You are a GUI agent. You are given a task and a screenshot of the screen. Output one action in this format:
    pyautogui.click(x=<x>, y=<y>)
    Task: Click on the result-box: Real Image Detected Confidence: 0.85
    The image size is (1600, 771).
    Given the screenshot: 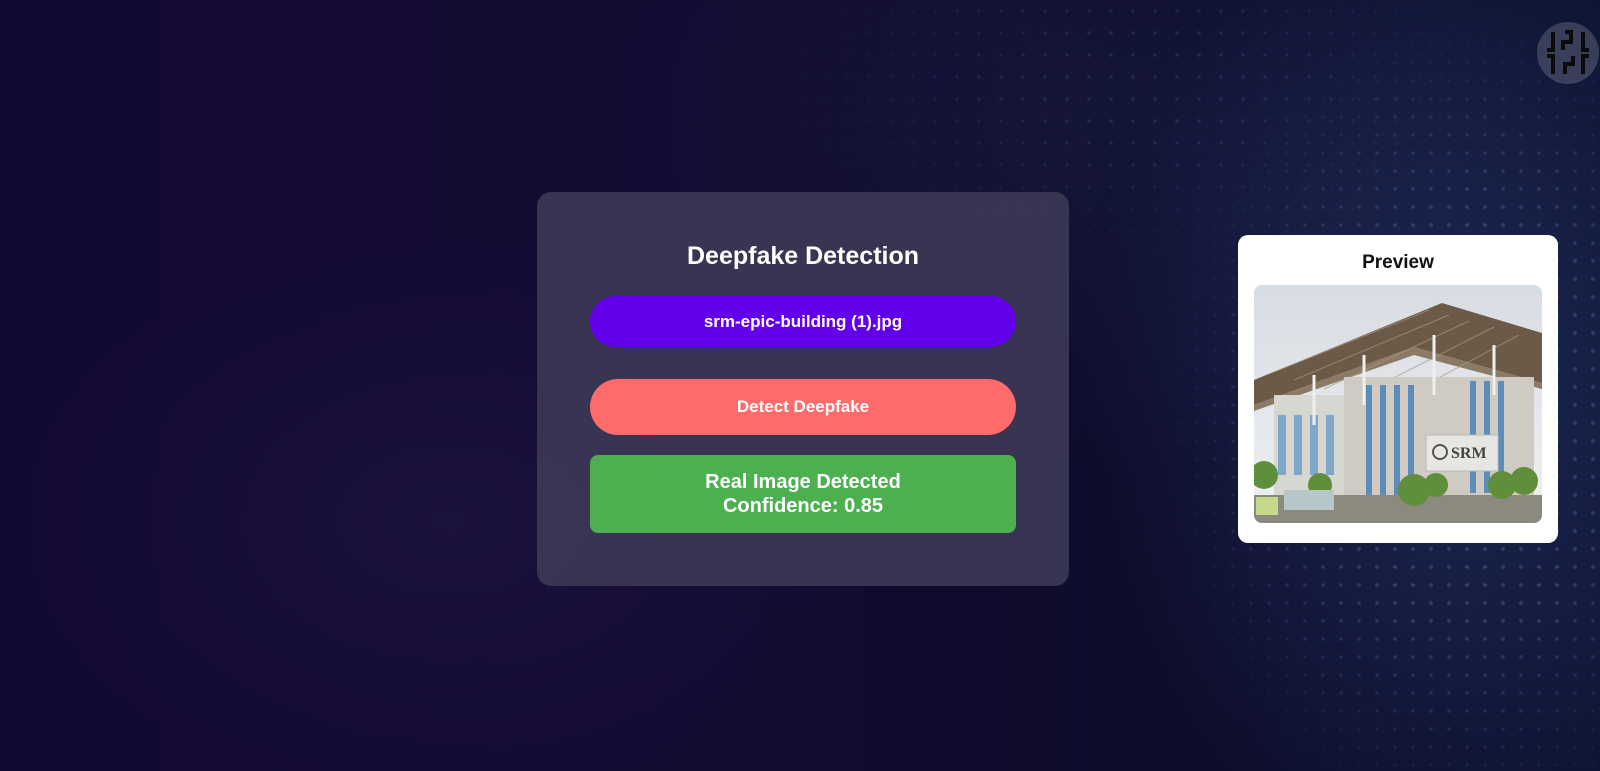 What is the action you would take?
    pyautogui.click(x=803, y=494)
    